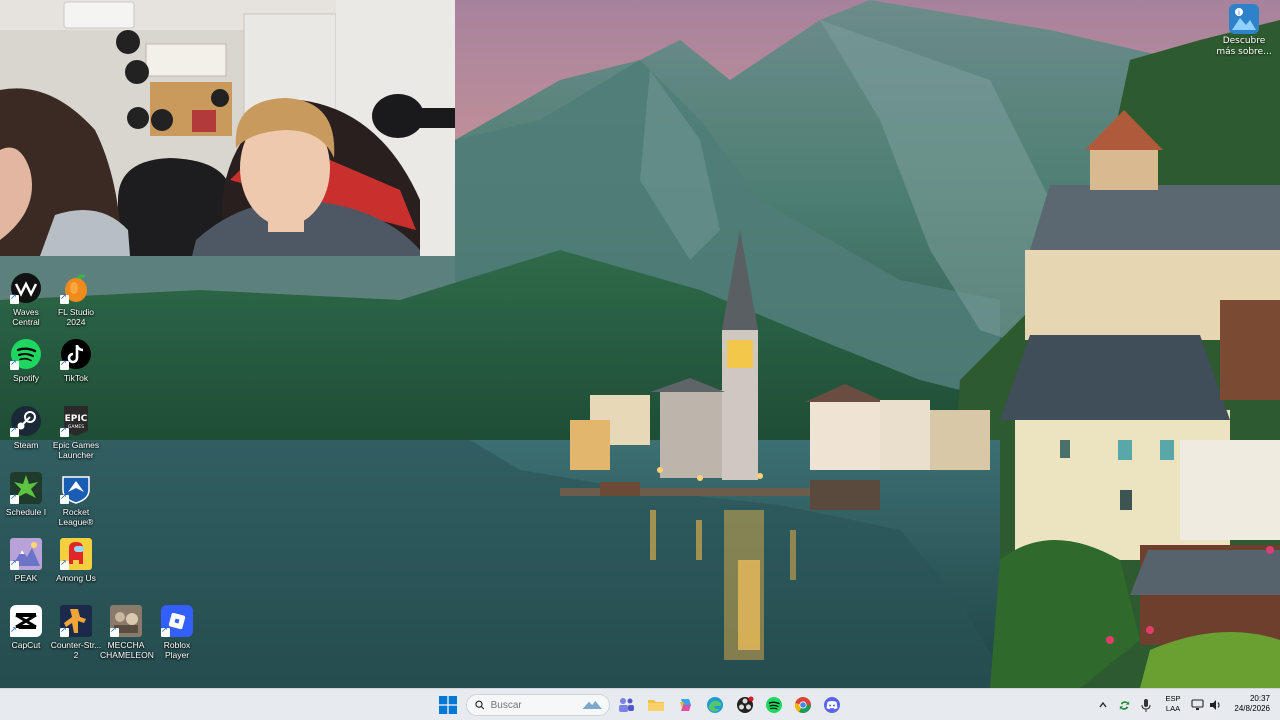  I want to click on discord-icon, so click(832, 705).